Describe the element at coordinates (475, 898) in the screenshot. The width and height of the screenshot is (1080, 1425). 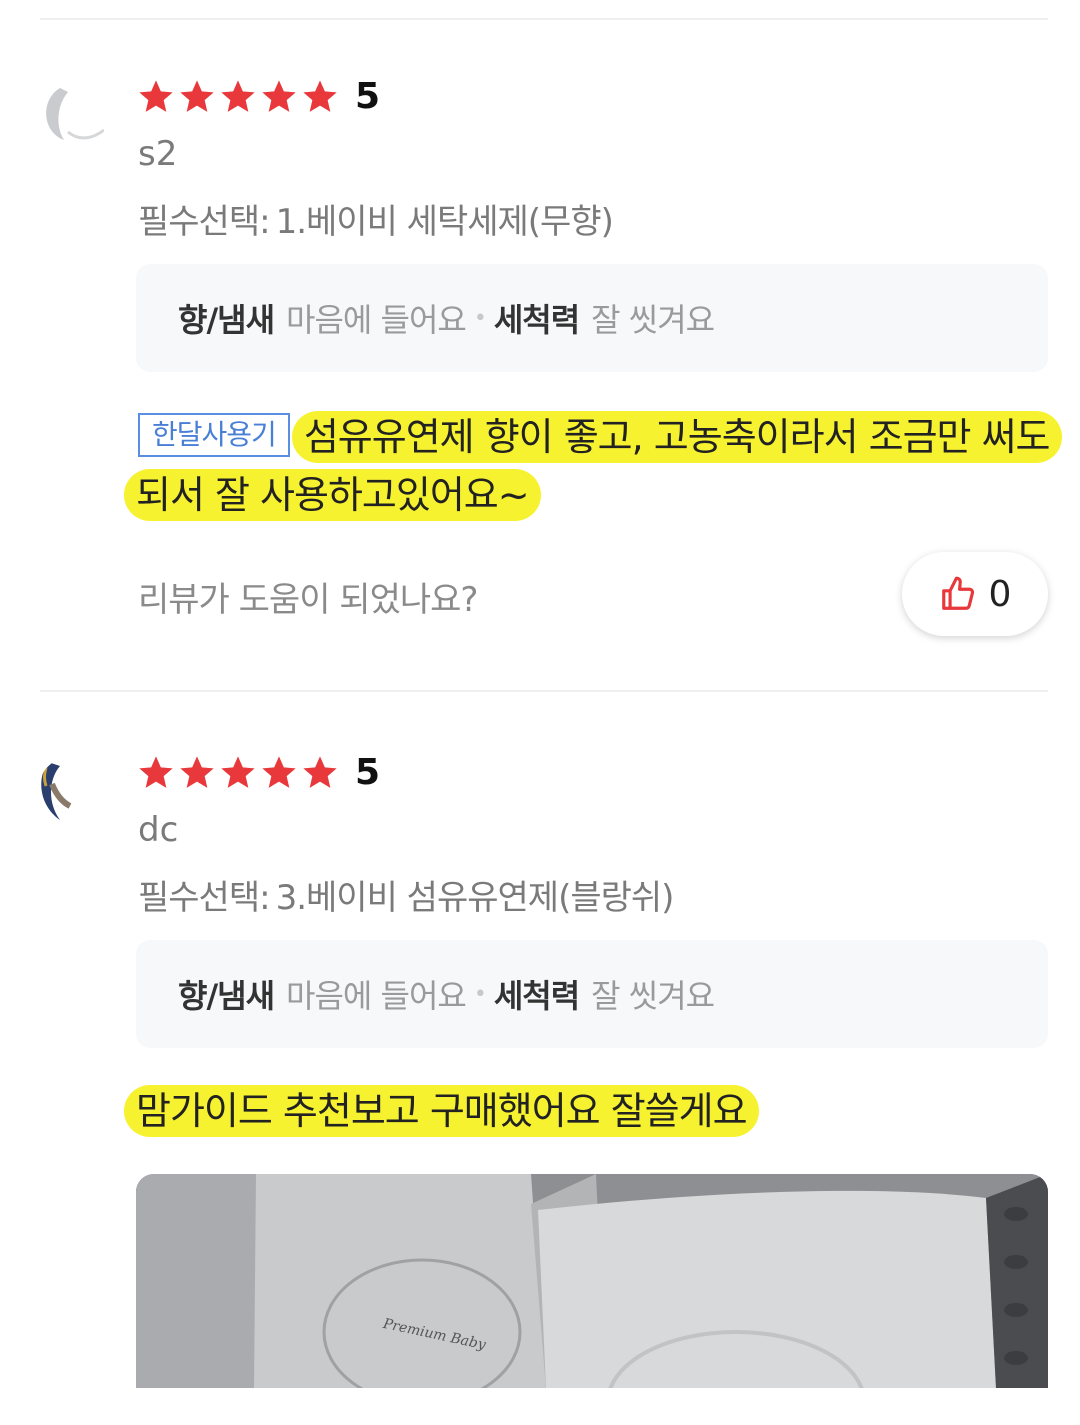
I see `option-value: 3.베이비 섬유유연제(블랑쉬)` at that location.